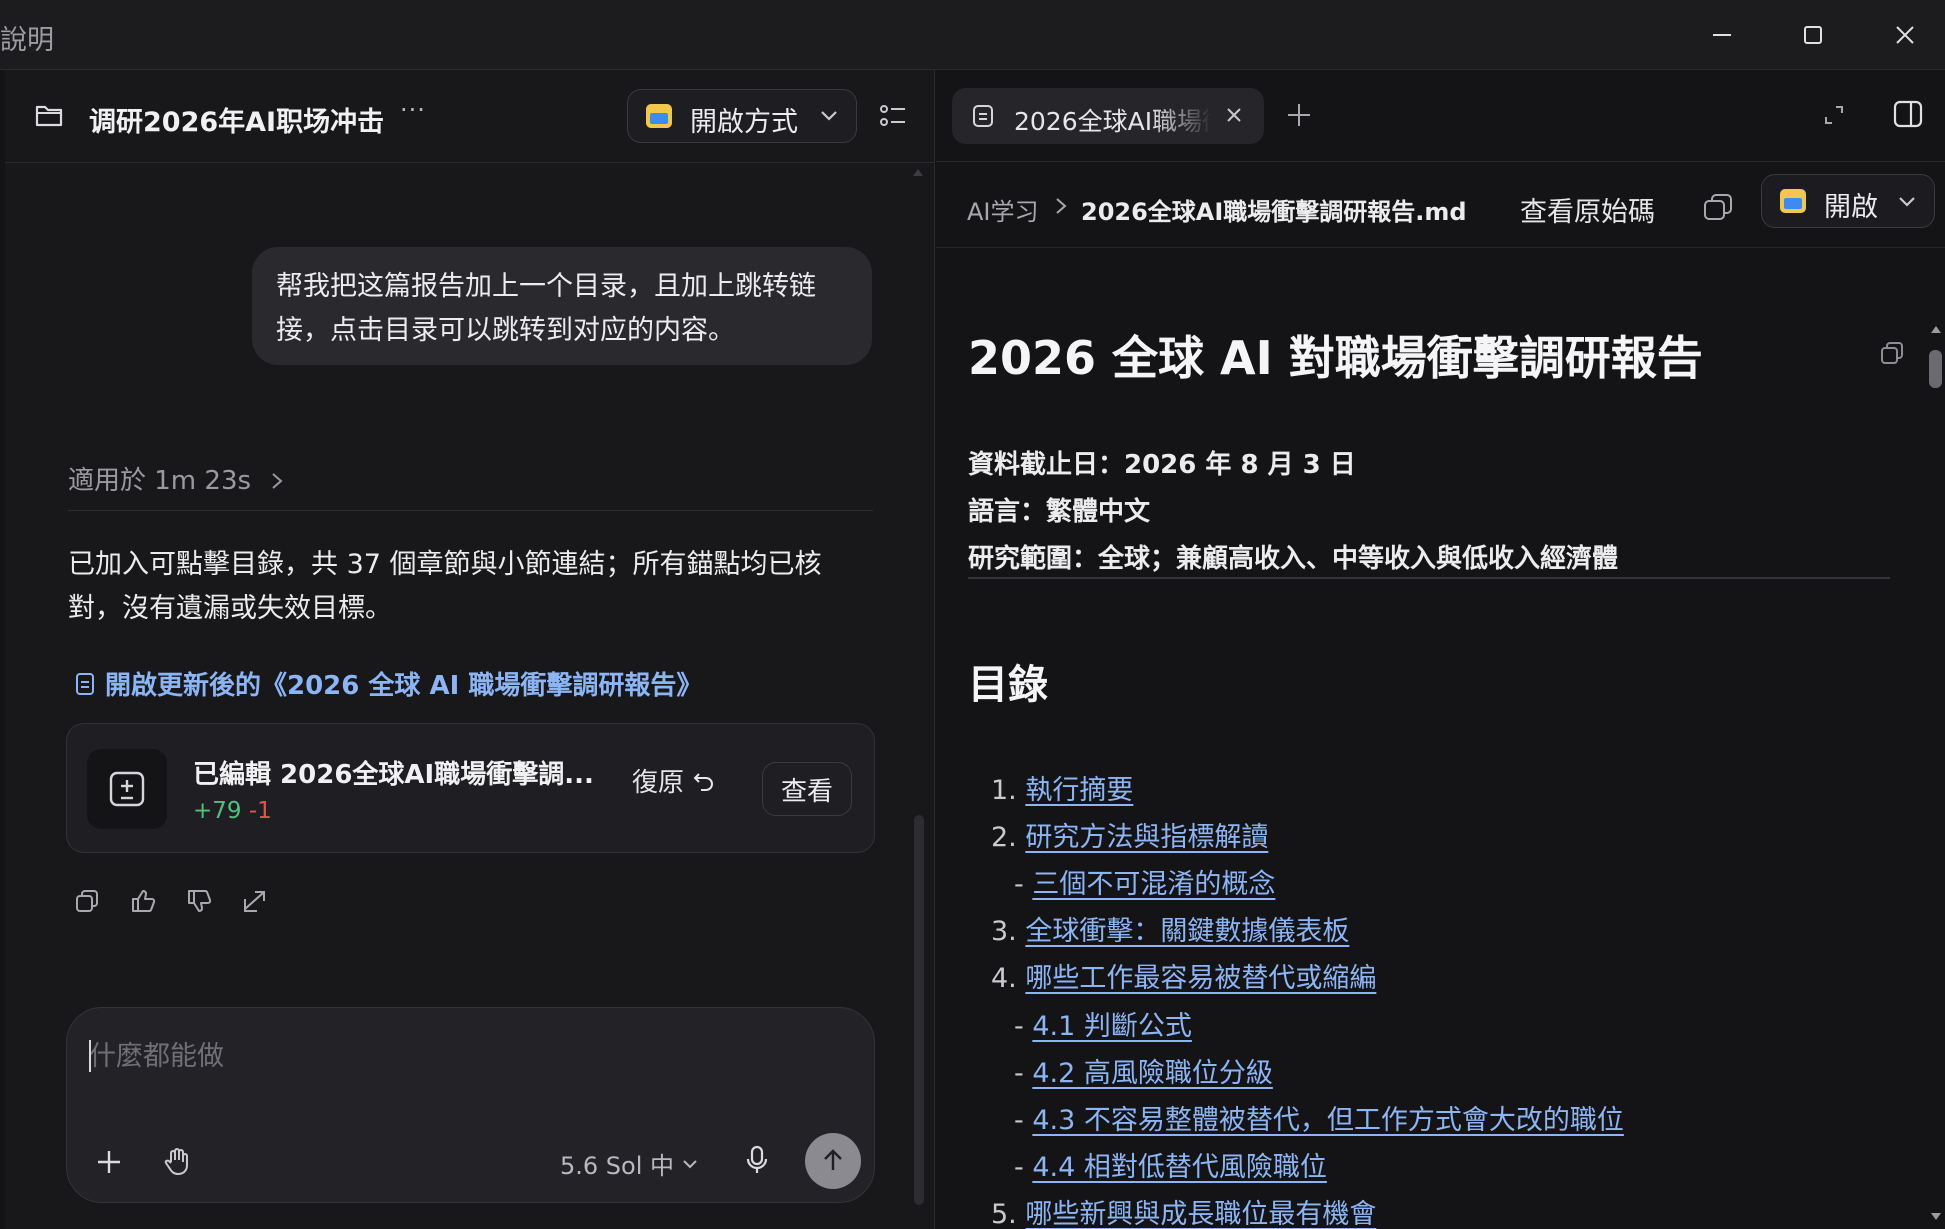 The width and height of the screenshot is (1945, 1229). I want to click on add-attachment-button, so click(109, 1164).